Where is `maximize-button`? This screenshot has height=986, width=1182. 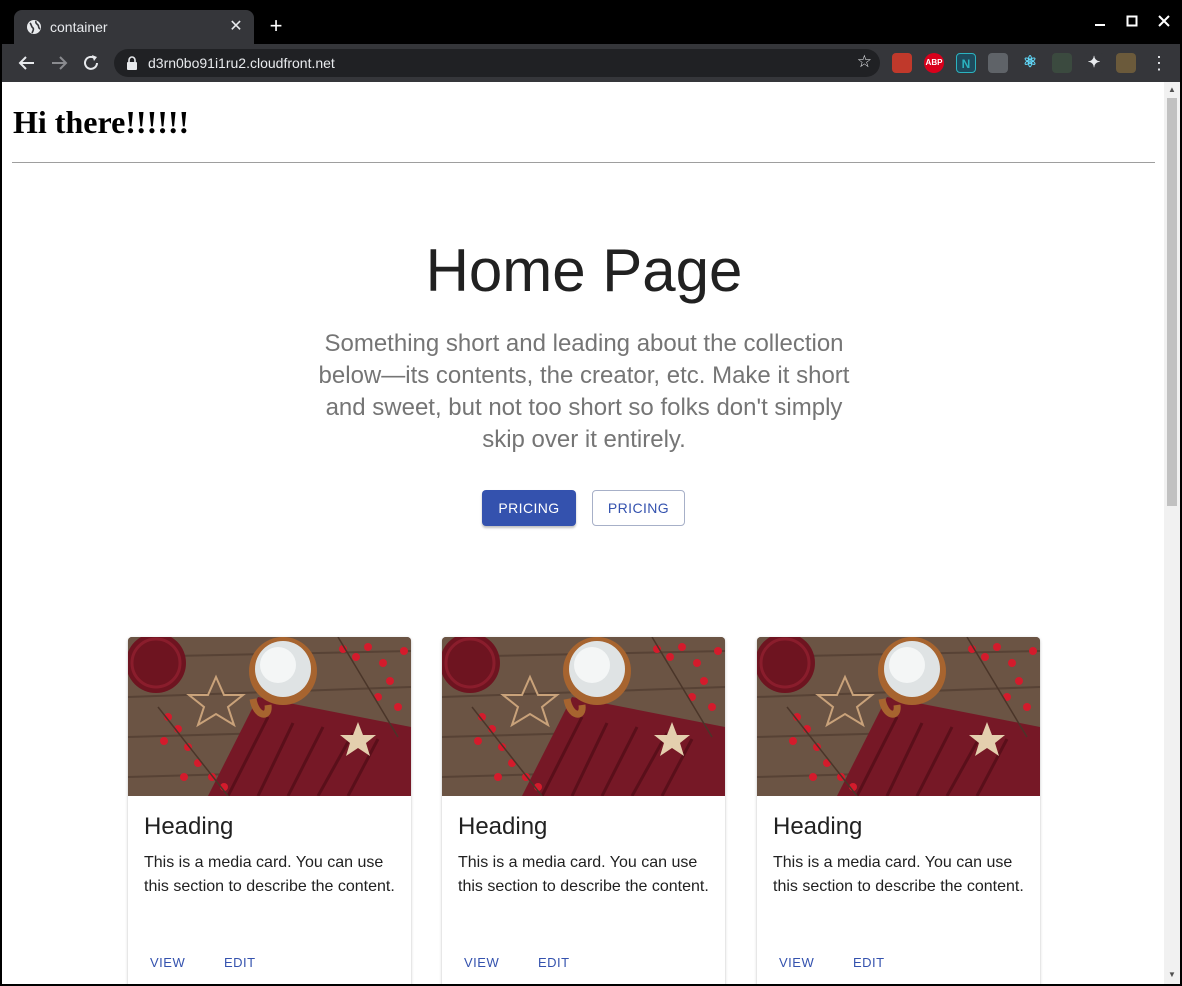
maximize-button is located at coordinates (1132, 23).